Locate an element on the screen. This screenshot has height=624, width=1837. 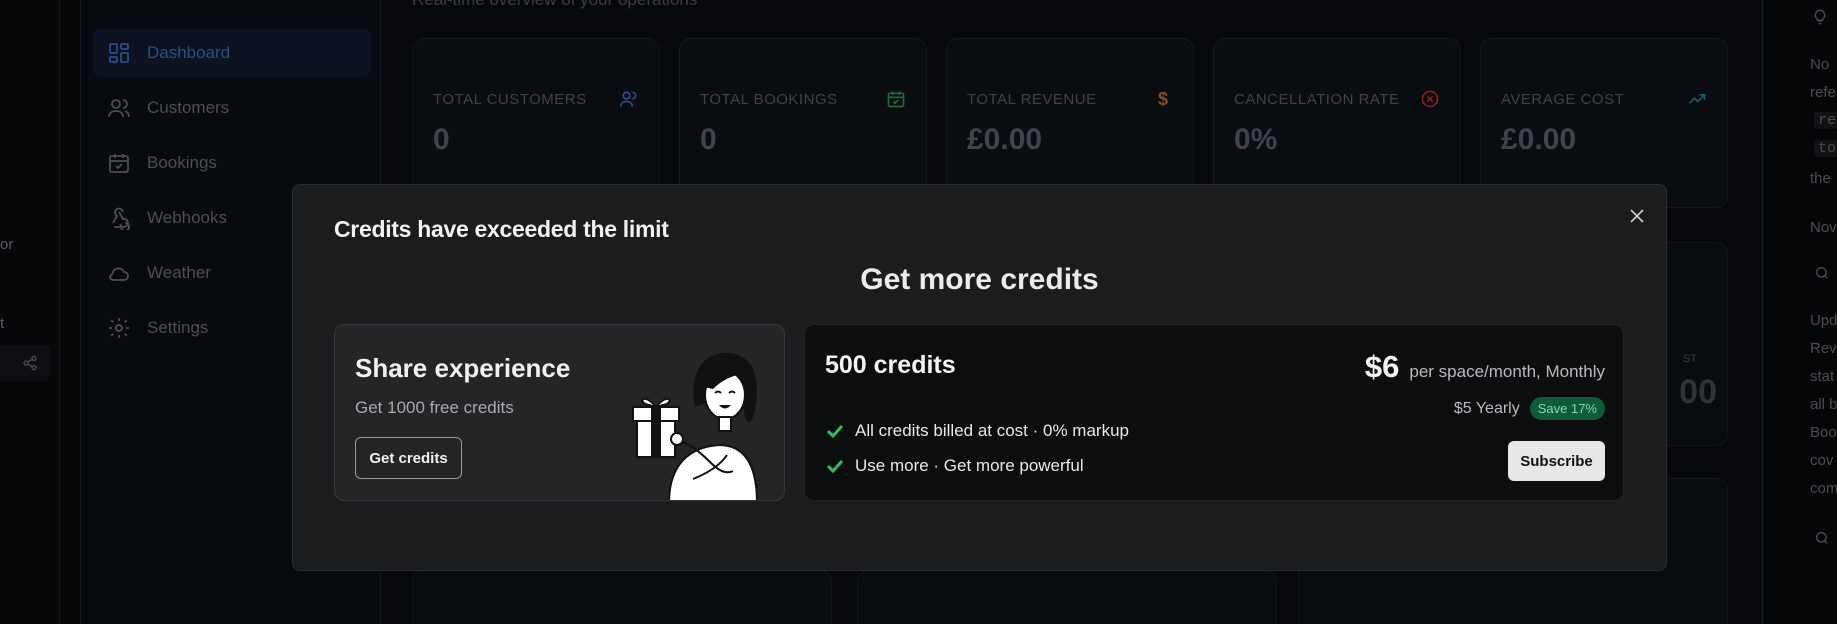
feature-item: All credits billed at cost · 0% markup is located at coordinates (977, 431).